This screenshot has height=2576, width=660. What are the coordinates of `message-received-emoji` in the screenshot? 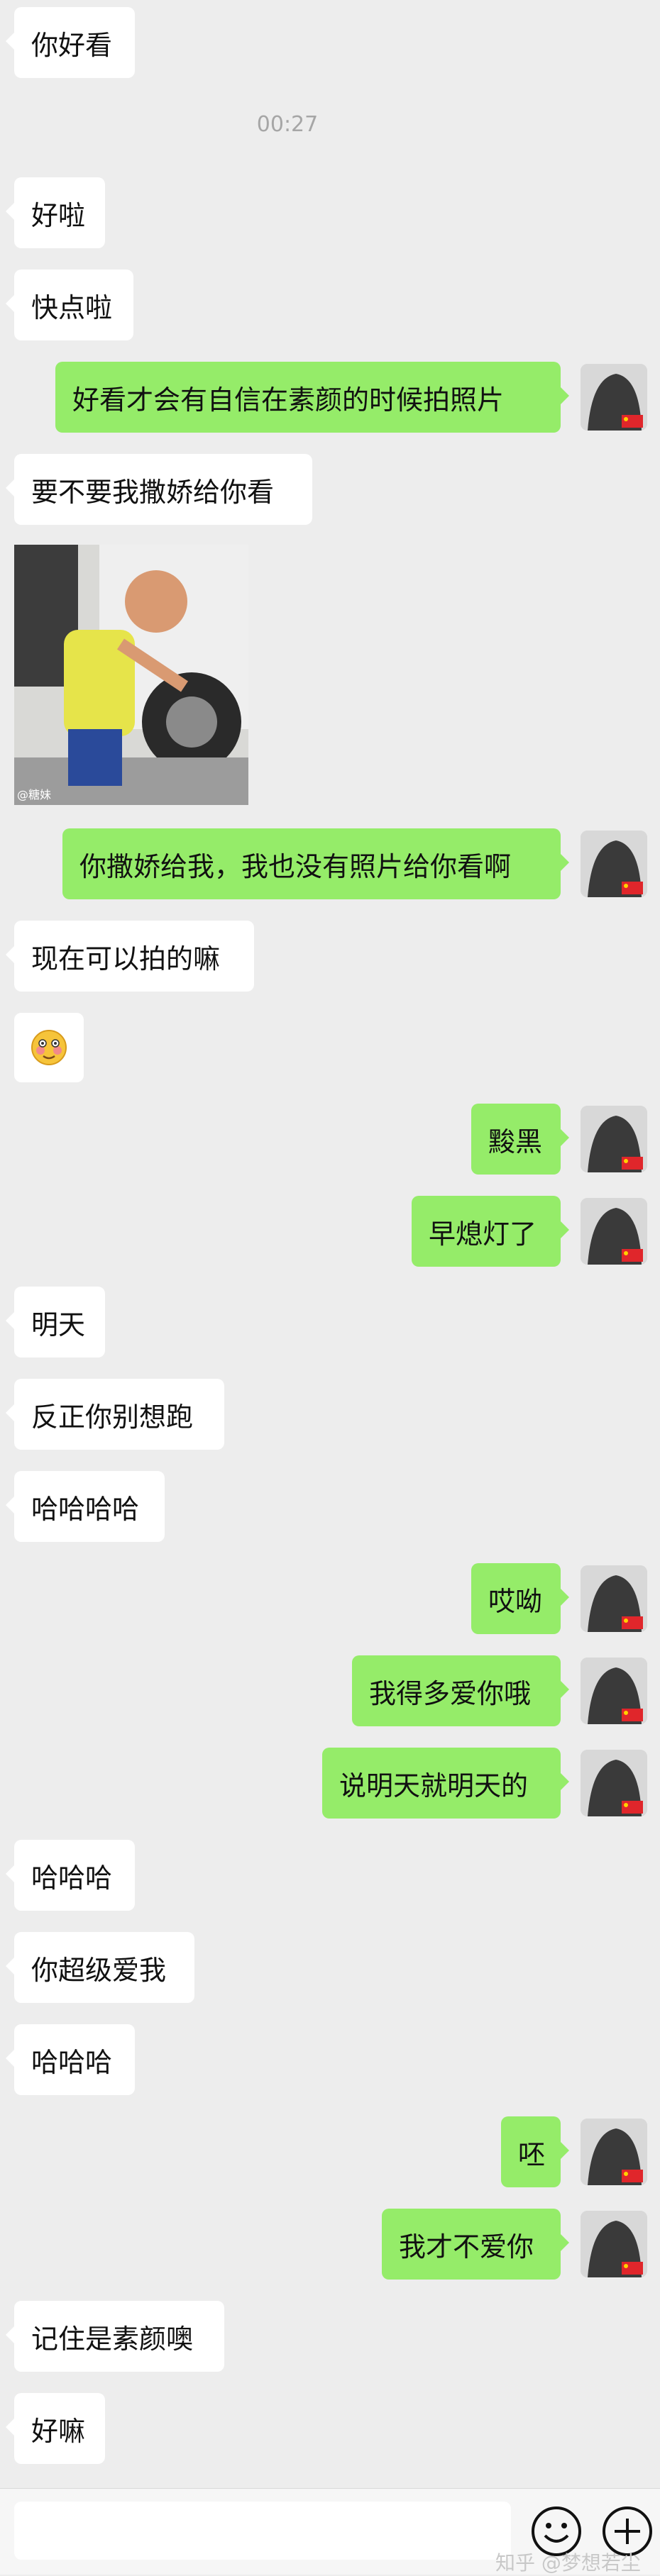 It's located at (49, 1047).